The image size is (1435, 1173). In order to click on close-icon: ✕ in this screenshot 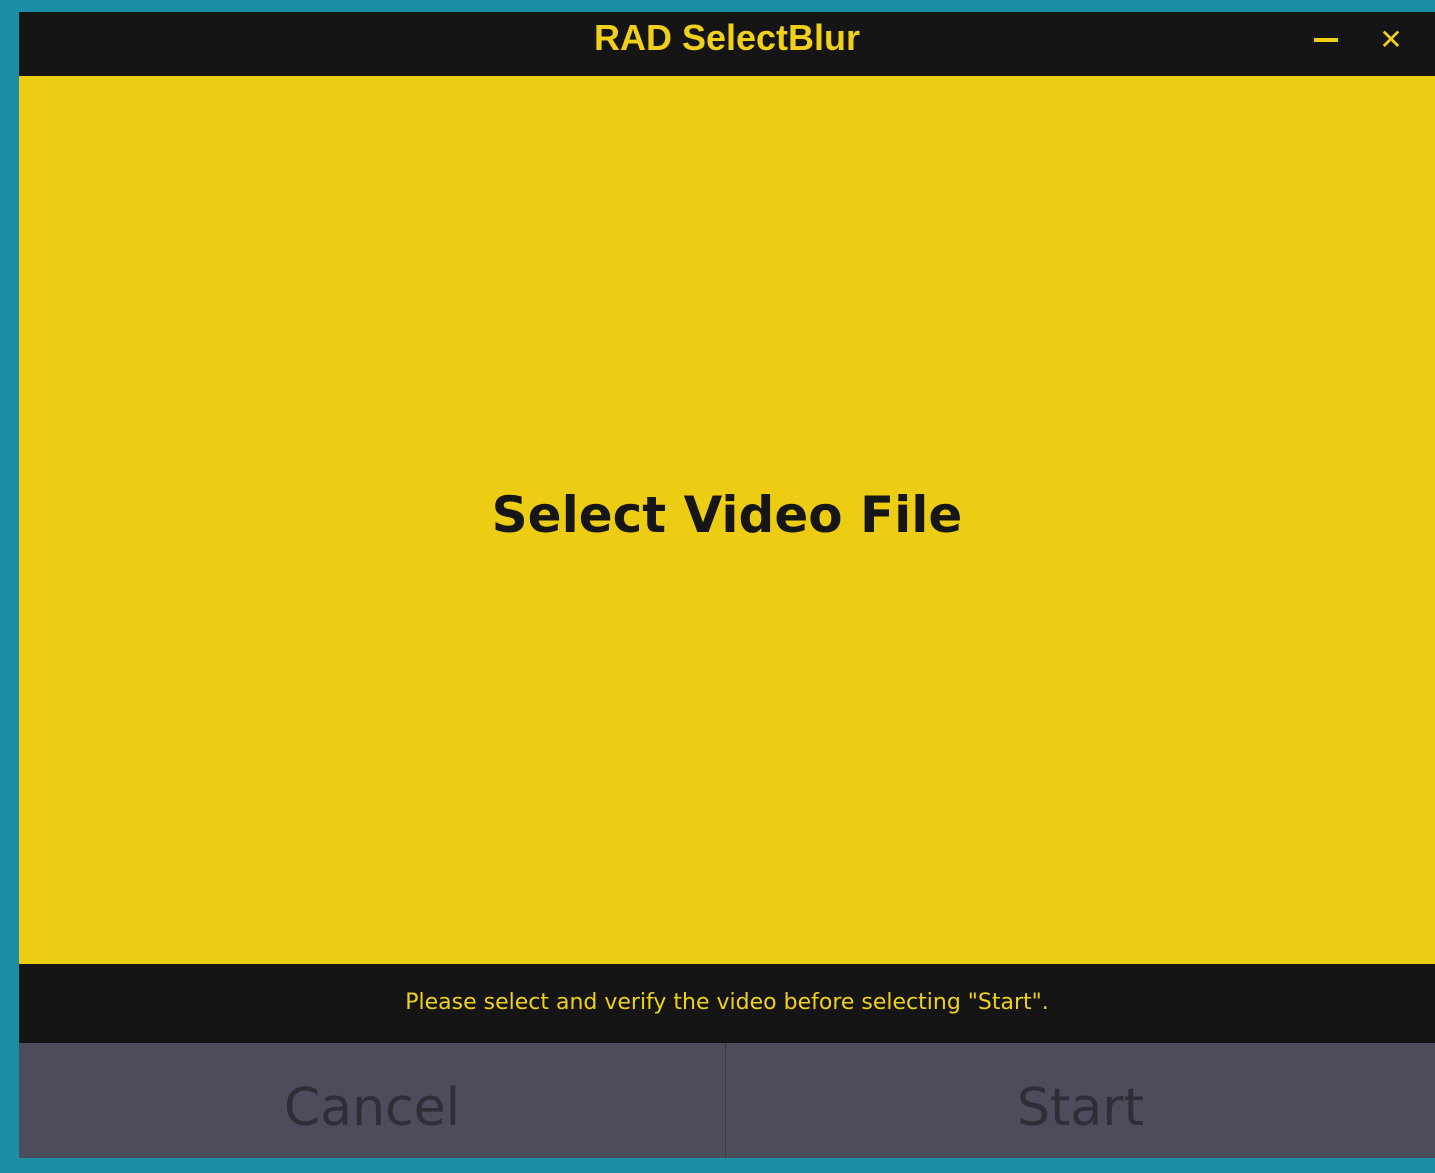, I will do `click(1391, 39)`.